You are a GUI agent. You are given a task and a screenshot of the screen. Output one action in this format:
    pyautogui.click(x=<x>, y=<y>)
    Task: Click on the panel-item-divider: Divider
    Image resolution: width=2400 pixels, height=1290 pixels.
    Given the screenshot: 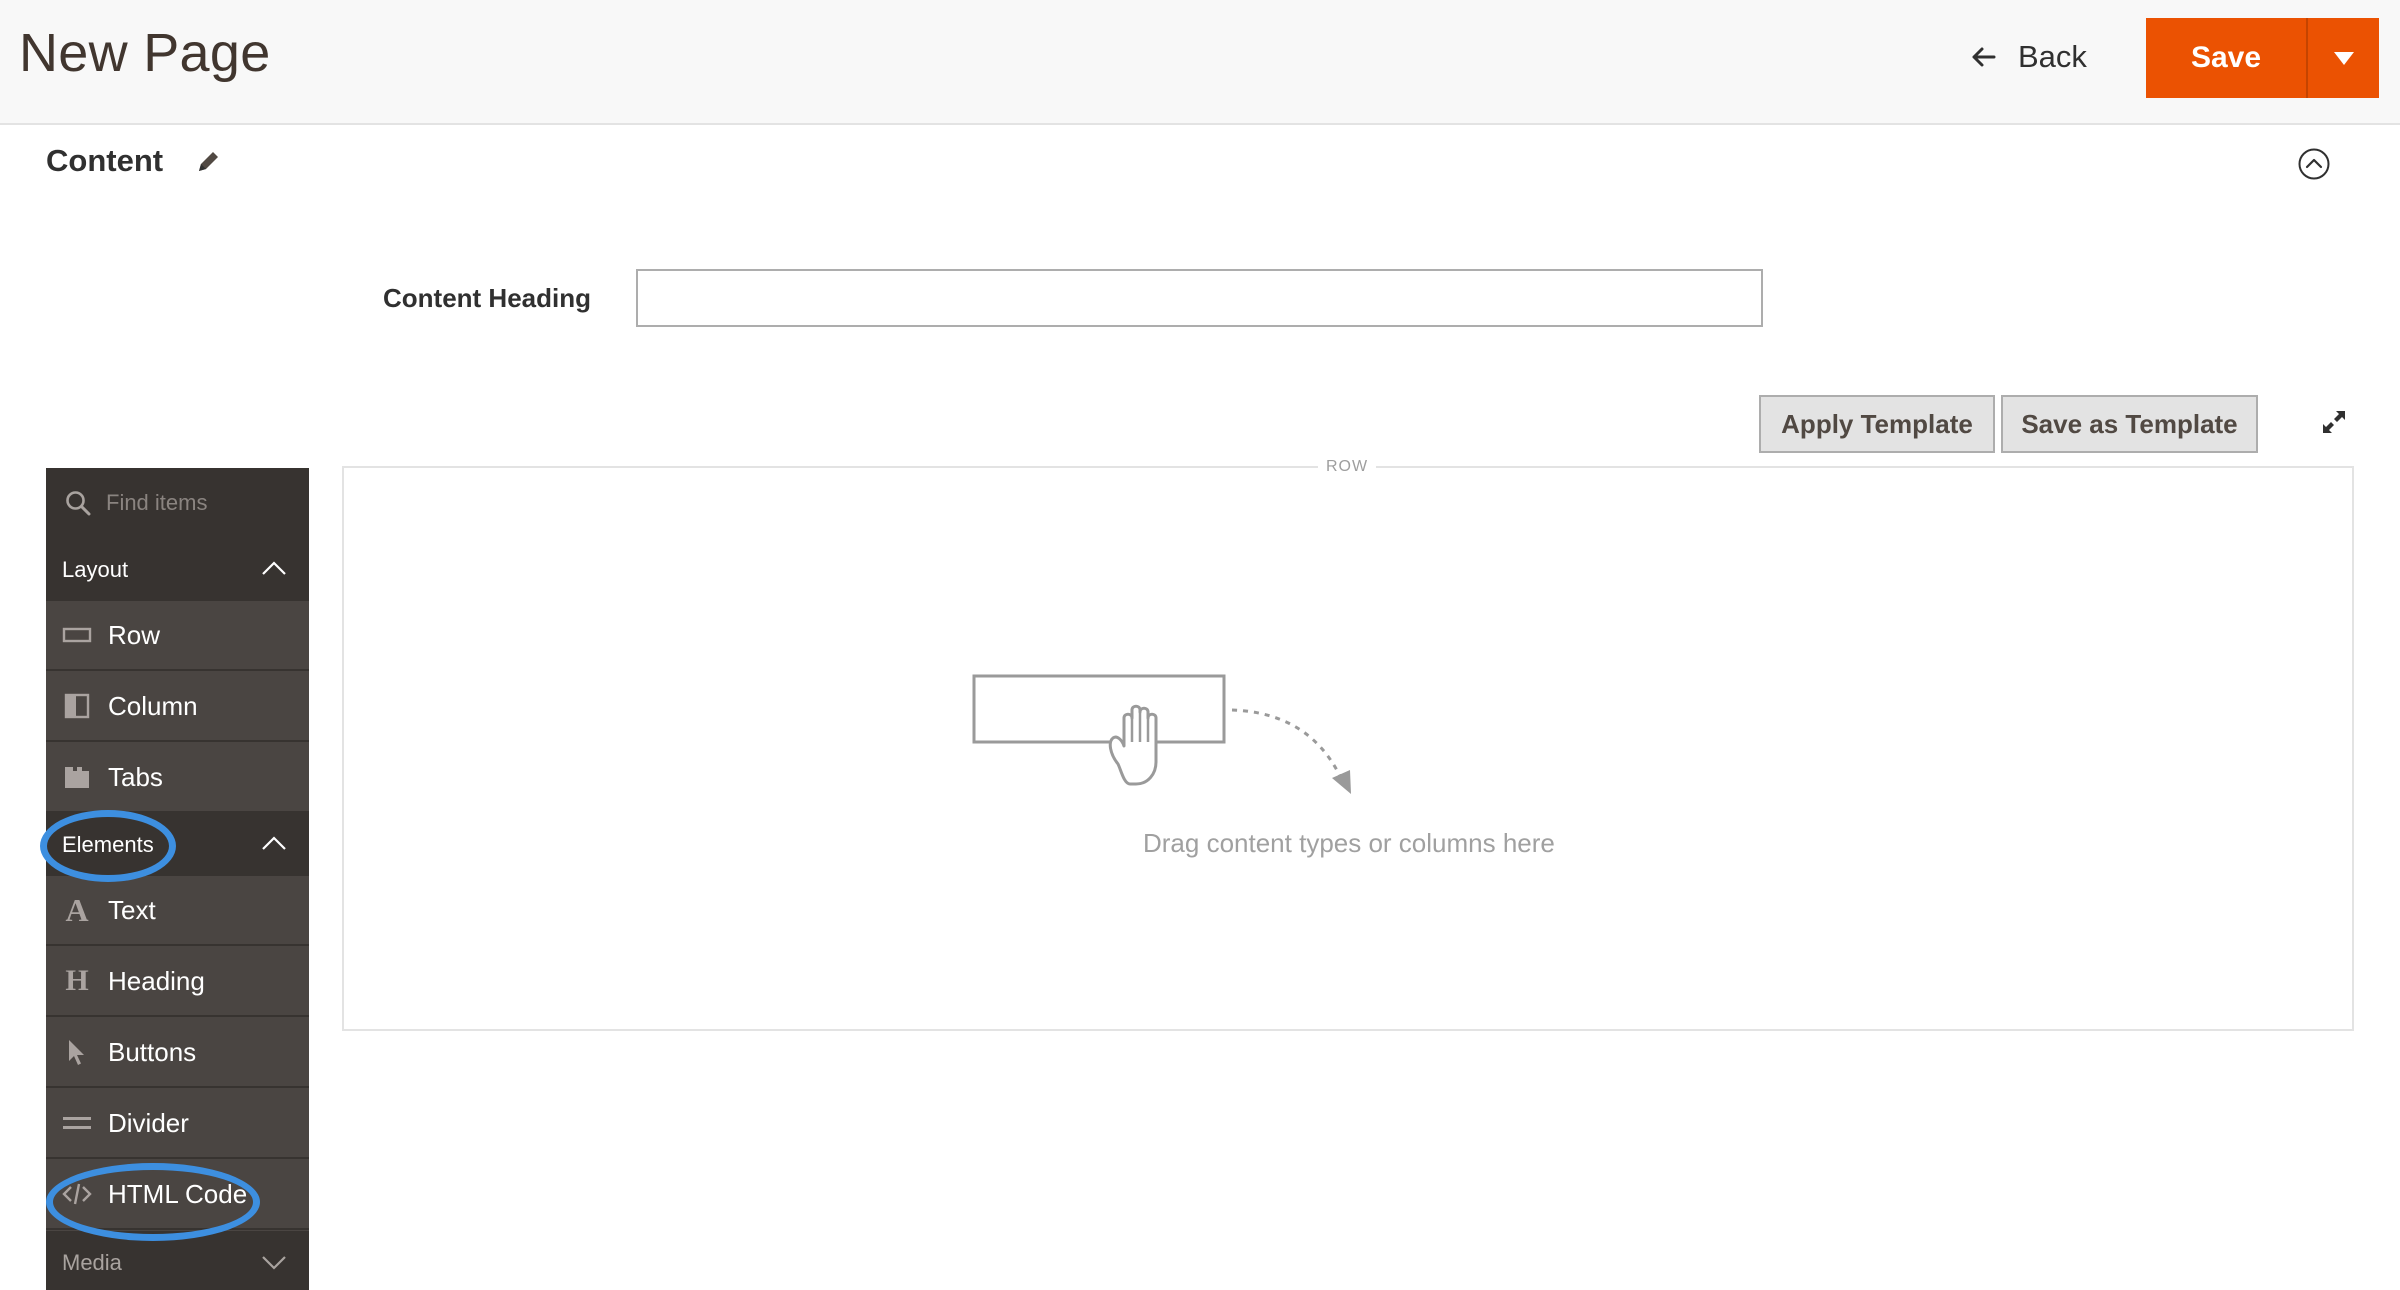 What is the action you would take?
    pyautogui.click(x=177, y=1124)
    